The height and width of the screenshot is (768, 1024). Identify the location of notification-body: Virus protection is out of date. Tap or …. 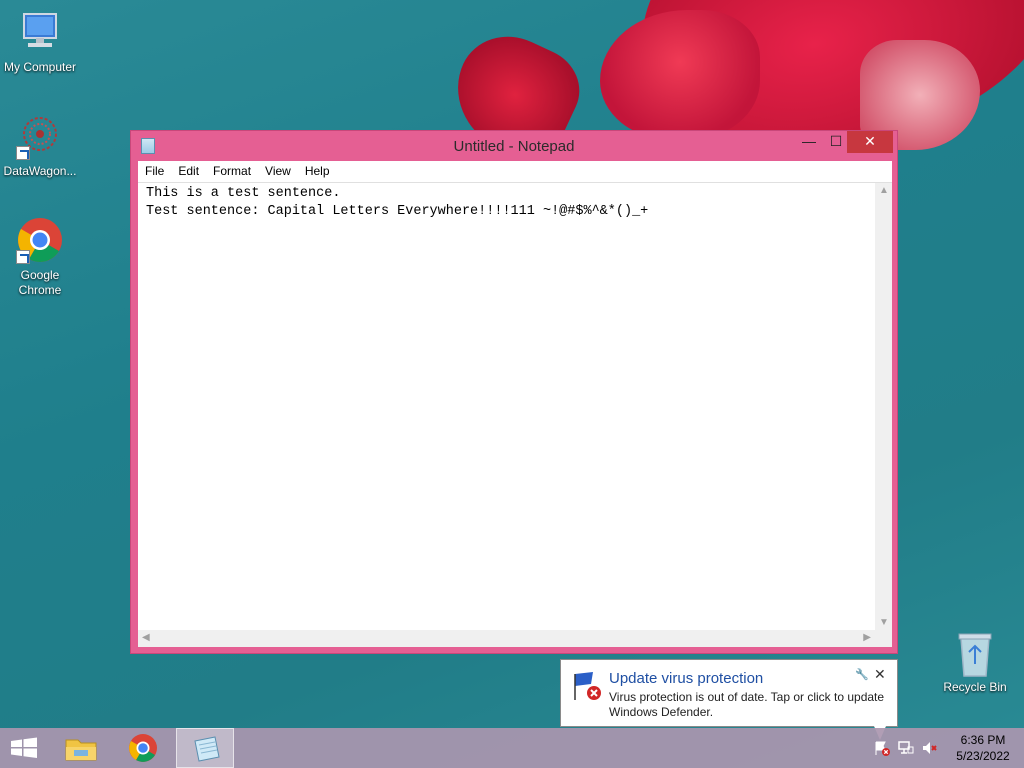
(747, 704).